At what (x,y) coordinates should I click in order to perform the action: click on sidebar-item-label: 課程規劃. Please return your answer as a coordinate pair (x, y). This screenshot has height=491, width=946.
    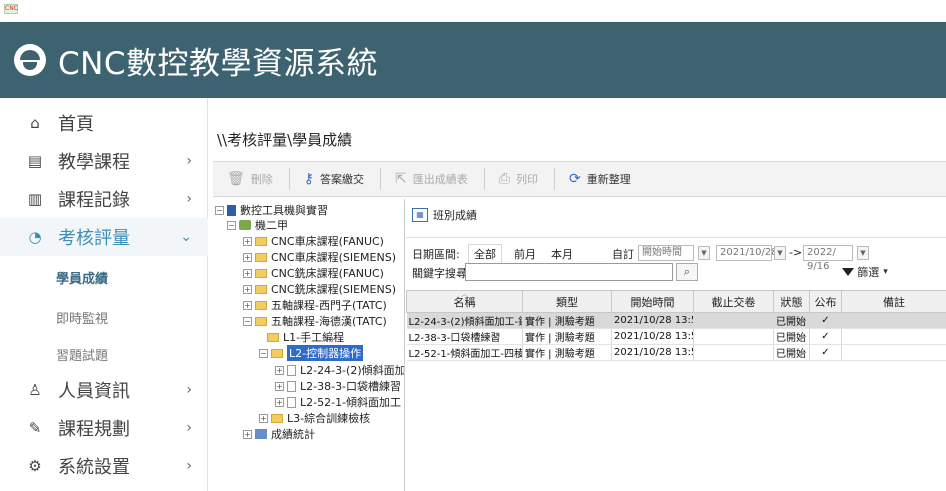
    Looking at the image, I should click on (94, 429).